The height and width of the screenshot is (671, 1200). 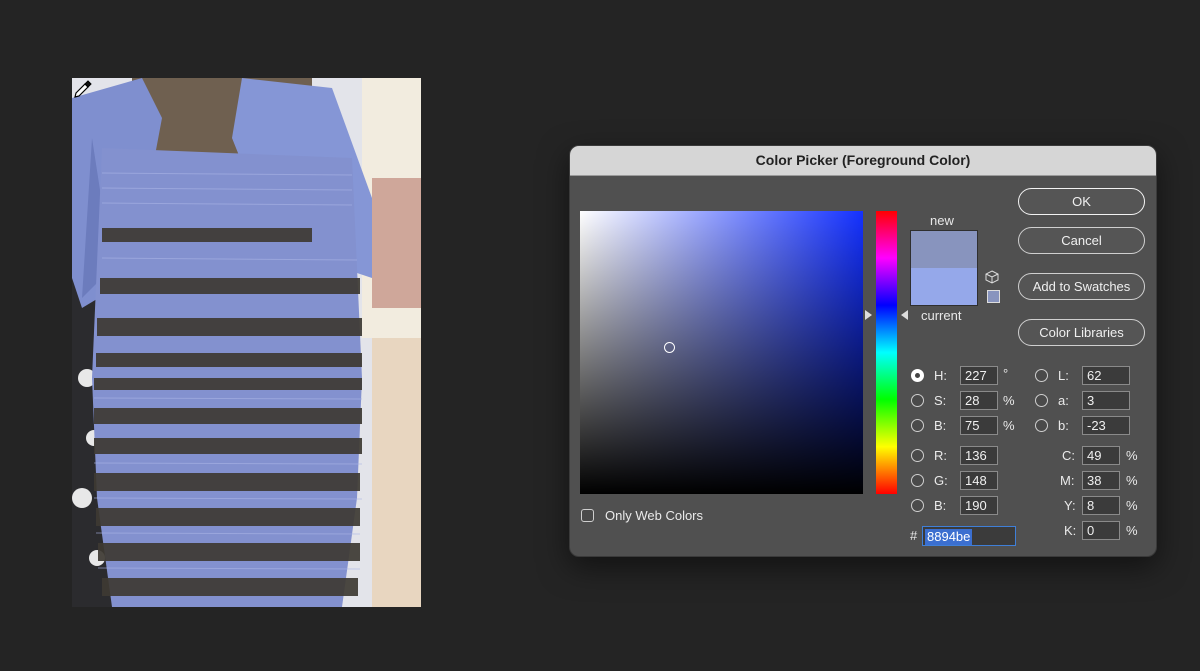 What do you see at coordinates (979, 480) in the screenshot?
I see `green-input: 148` at bounding box center [979, 480].